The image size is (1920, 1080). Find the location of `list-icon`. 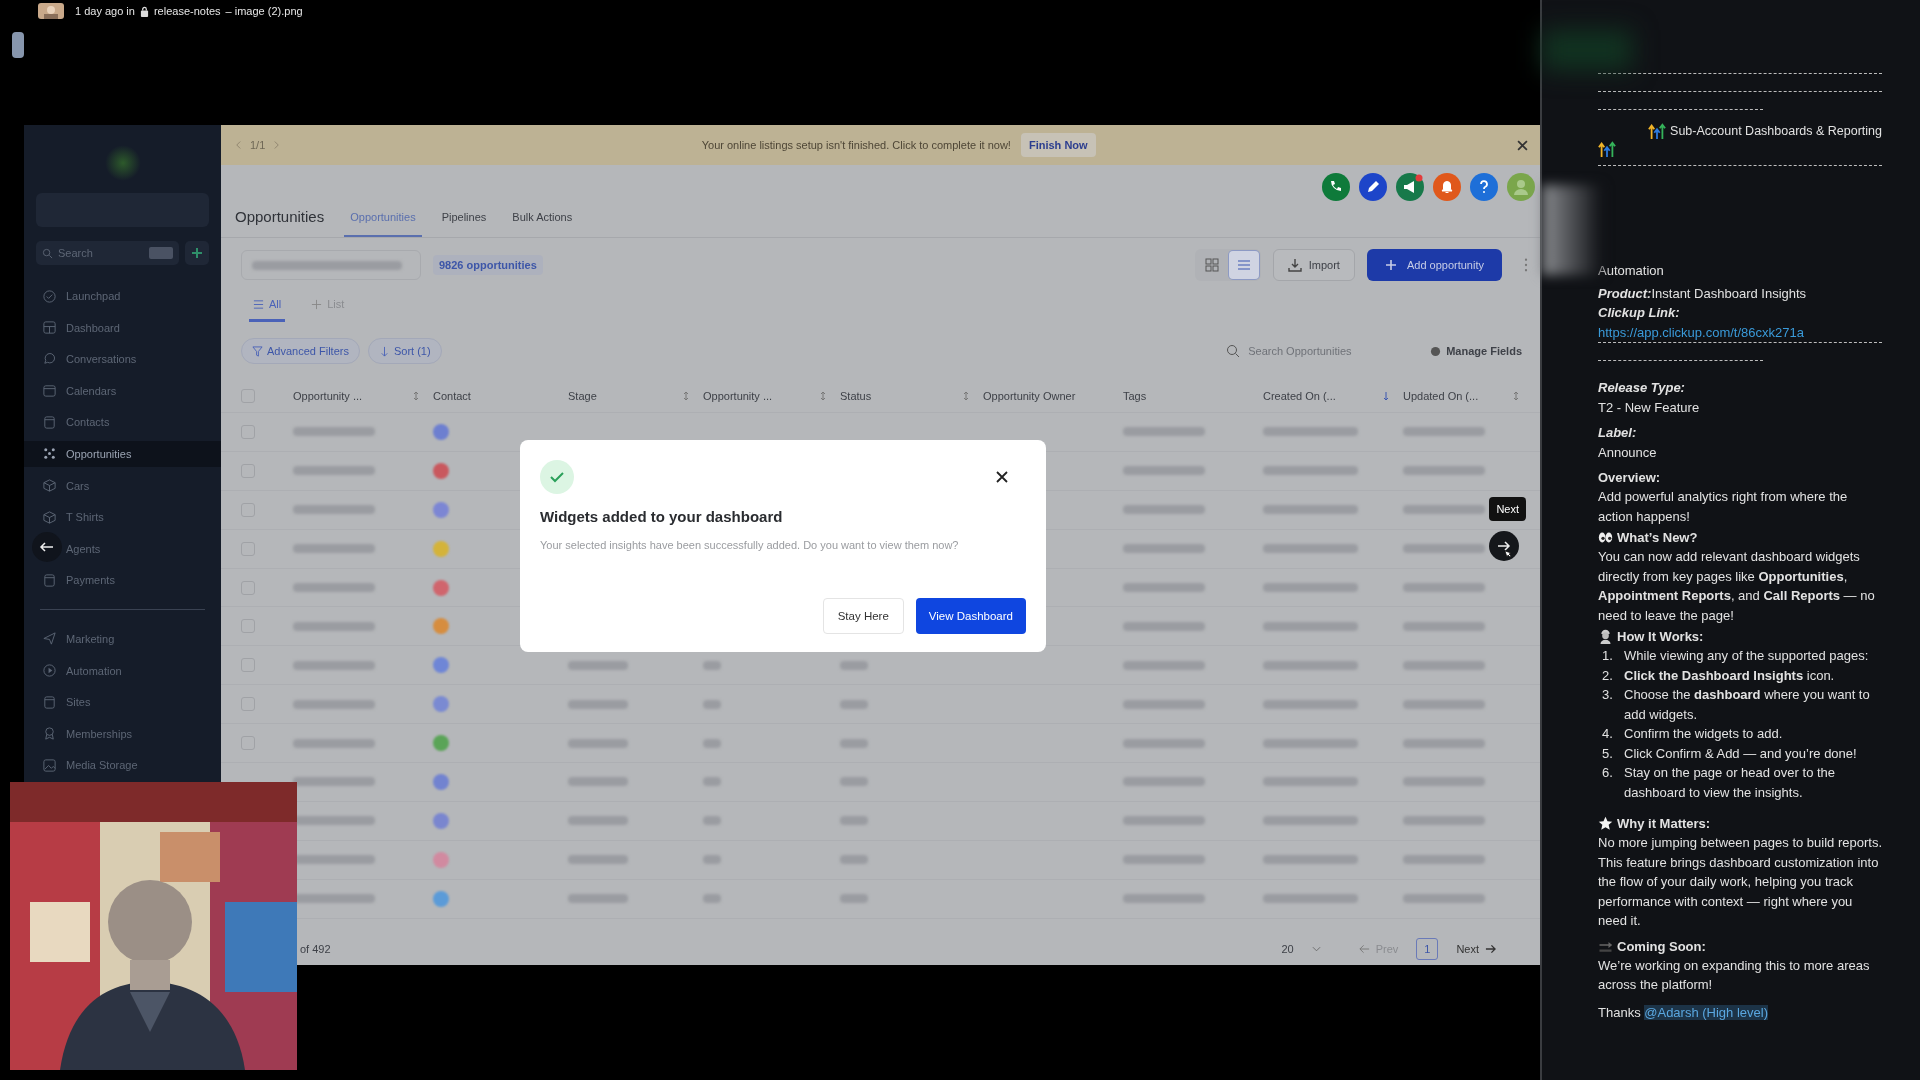

list-icon is located at coordinates (258, 304).